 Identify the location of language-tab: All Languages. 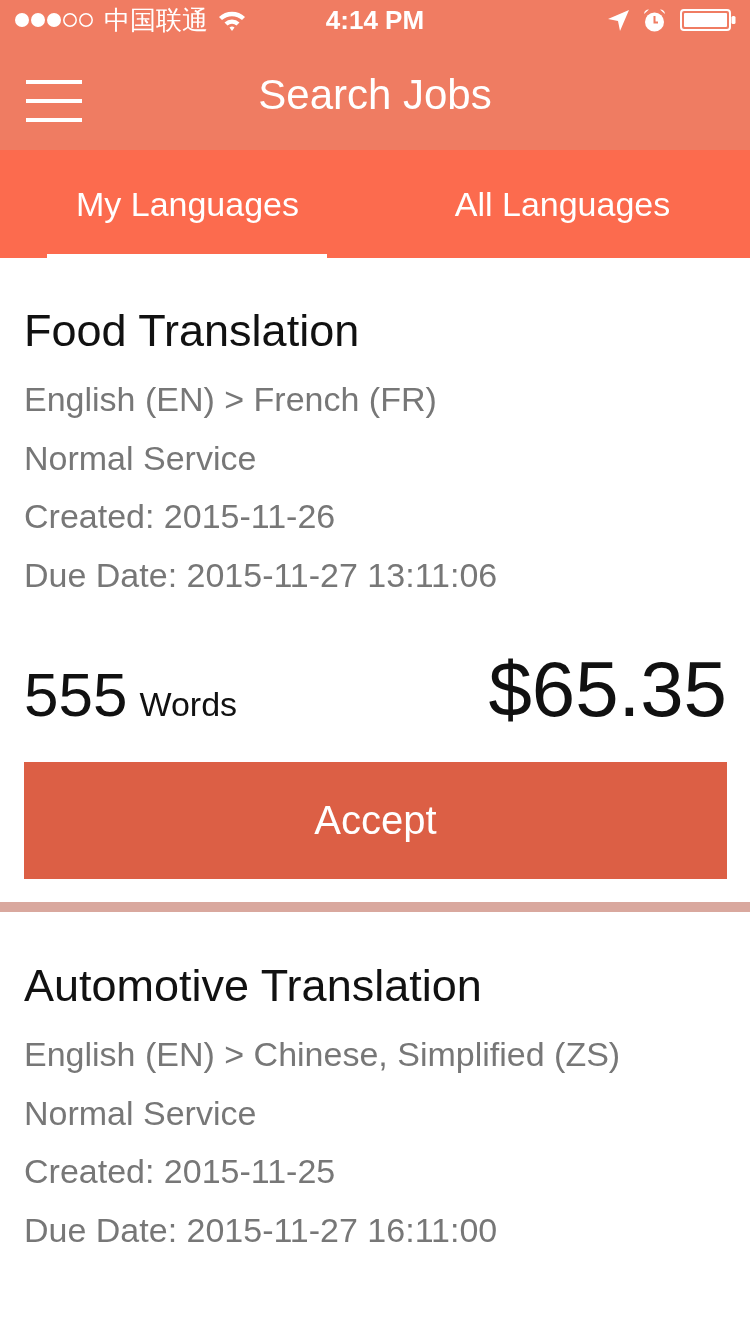
(562, 204).